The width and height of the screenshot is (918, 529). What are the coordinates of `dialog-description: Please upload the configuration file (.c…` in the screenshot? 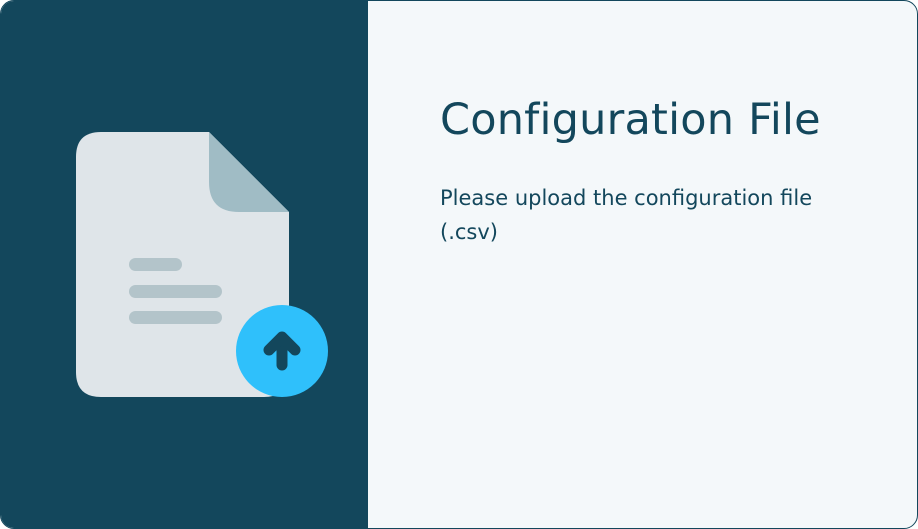 It's located at (626, 215).